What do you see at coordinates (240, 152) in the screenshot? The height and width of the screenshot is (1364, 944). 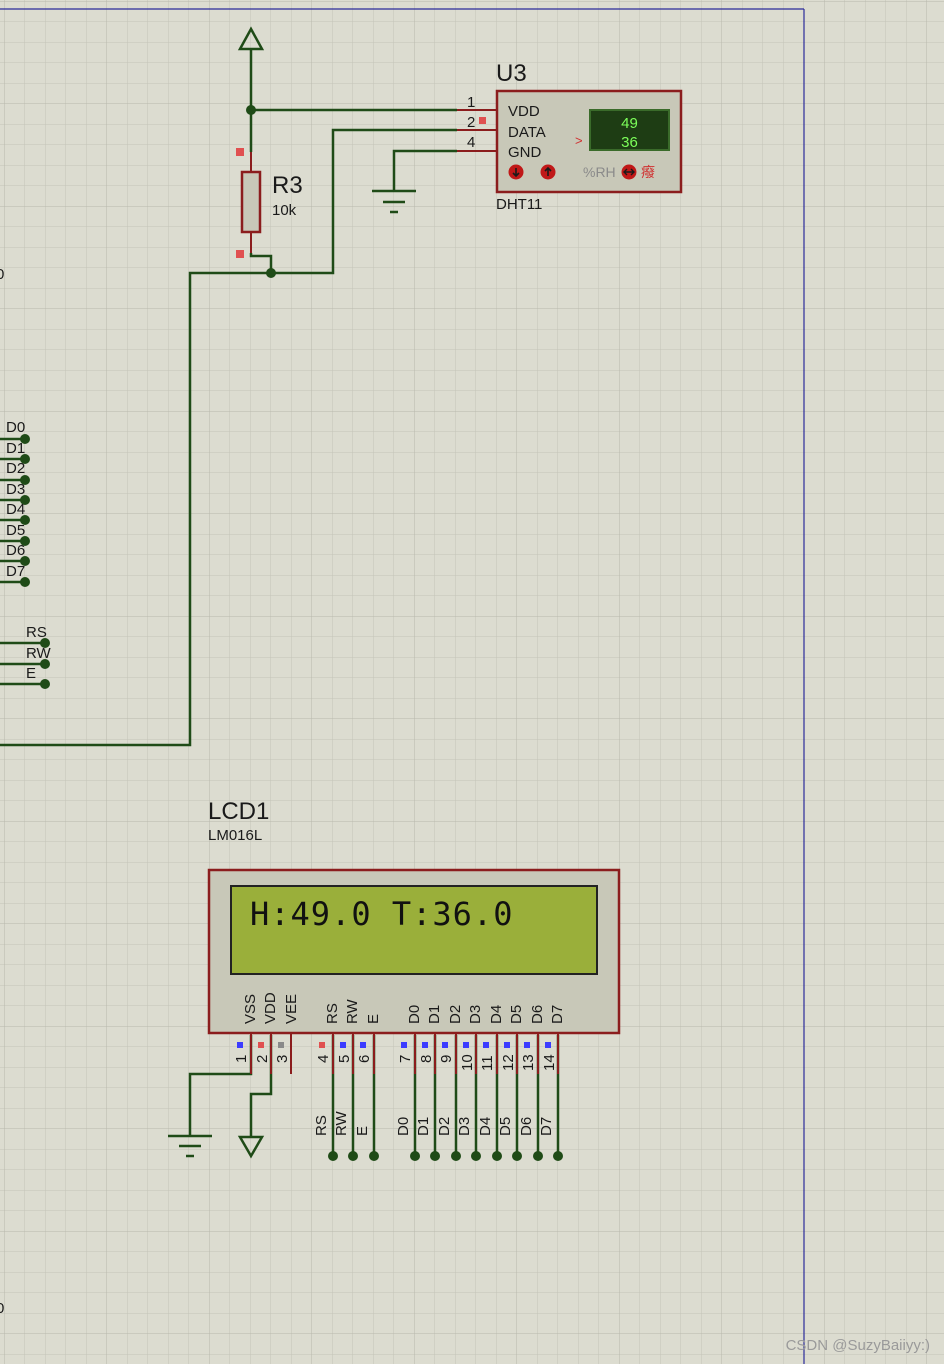 I see `r3-pin1-marker` at bounding box center [240, 152].